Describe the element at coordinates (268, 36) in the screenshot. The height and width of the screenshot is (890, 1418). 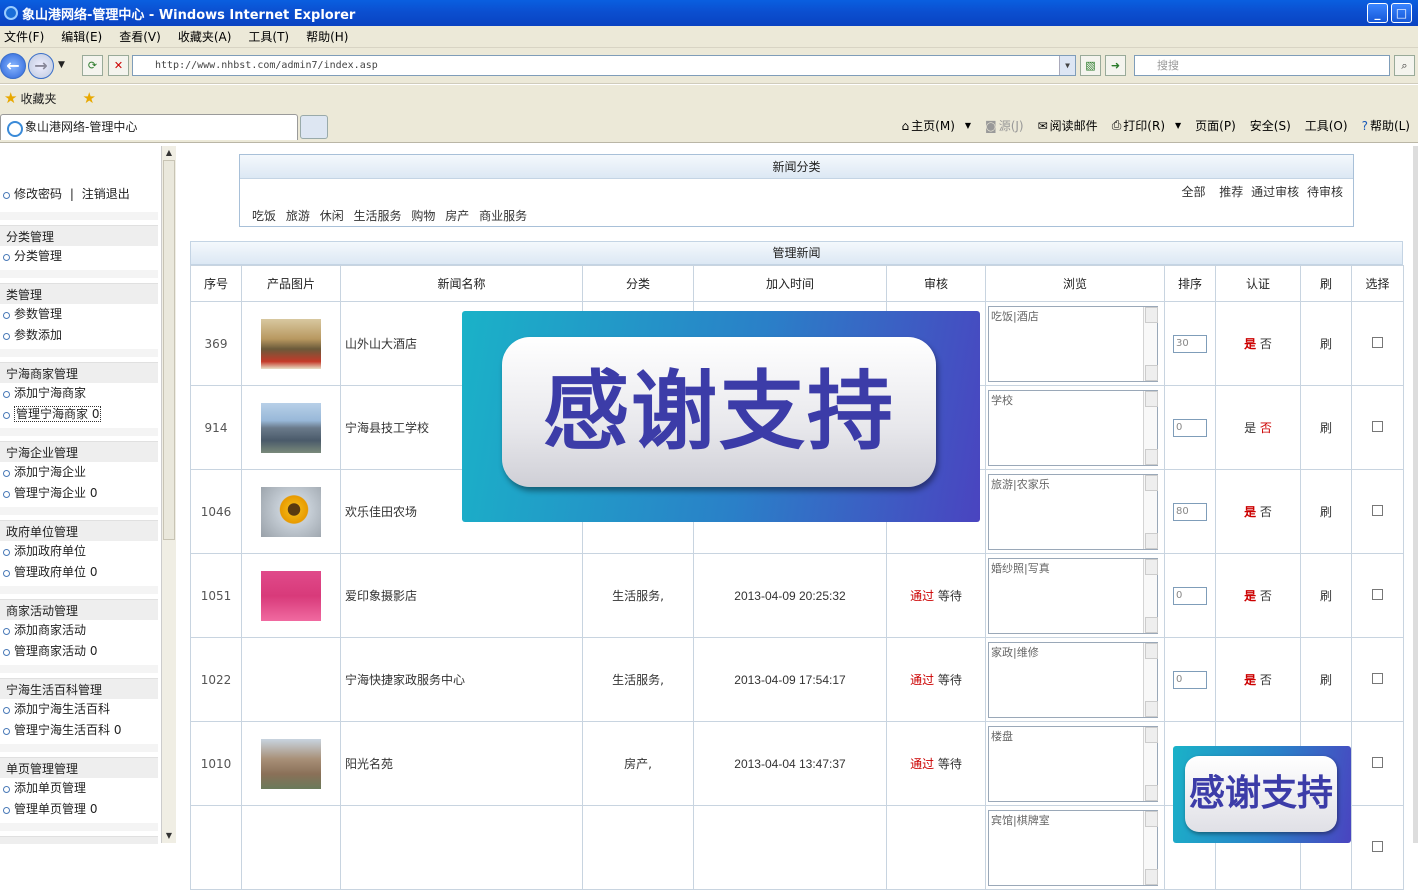
I see `menu-tools: 工具(T)` at that location.